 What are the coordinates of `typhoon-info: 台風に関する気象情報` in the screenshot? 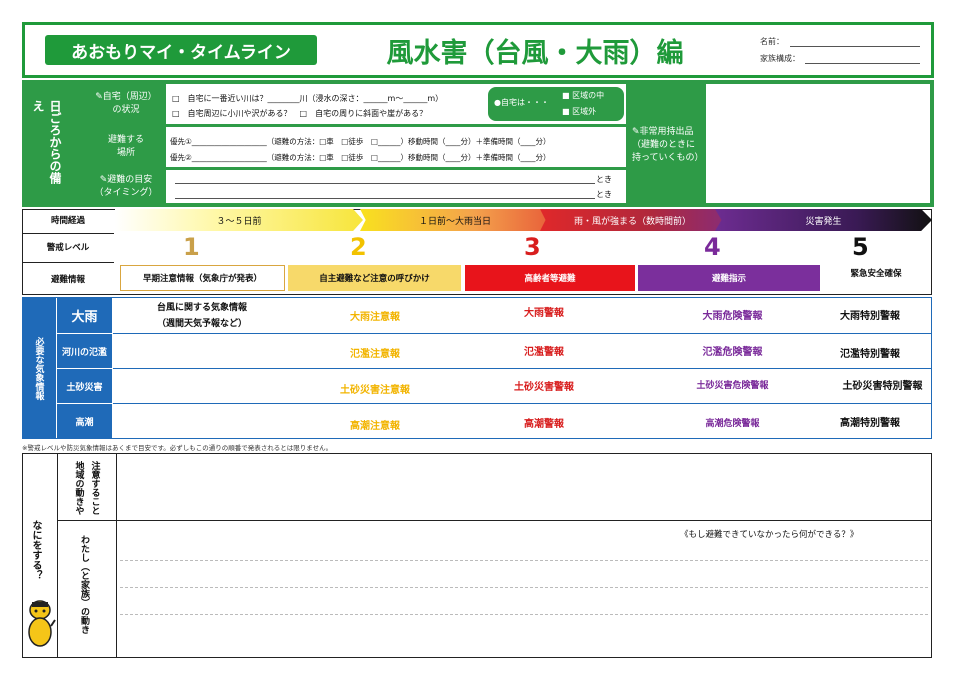 It's located at (201, 308).